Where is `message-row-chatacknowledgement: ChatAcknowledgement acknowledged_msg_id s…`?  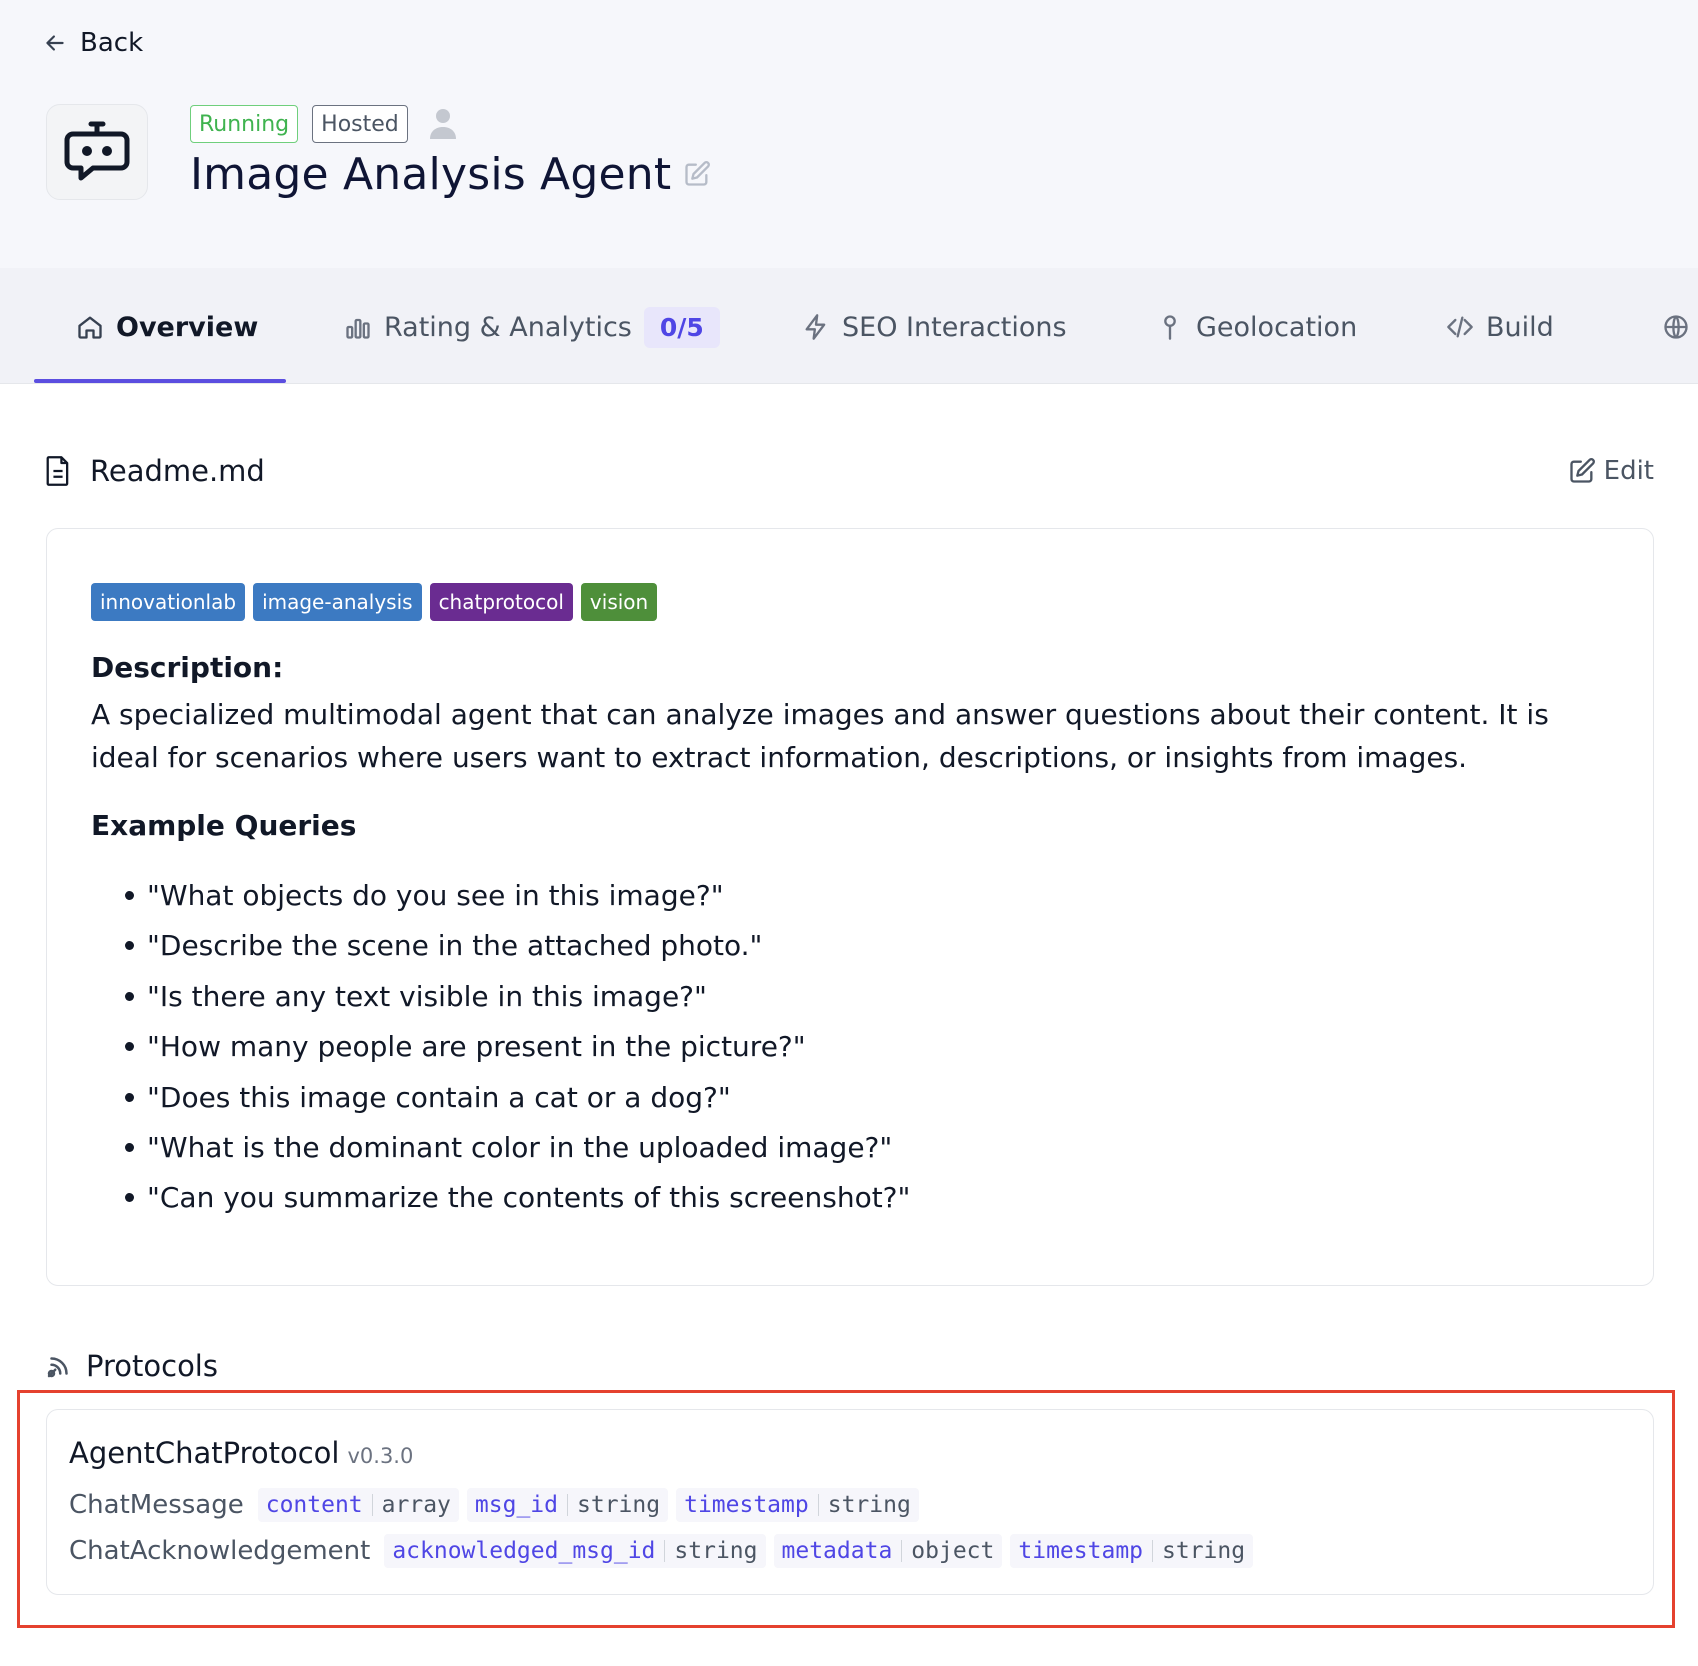
message-row-chatacknowledgement: ChatAcknowledgement acknowledged_msg_id s… is located at coordinates (661, 1551).